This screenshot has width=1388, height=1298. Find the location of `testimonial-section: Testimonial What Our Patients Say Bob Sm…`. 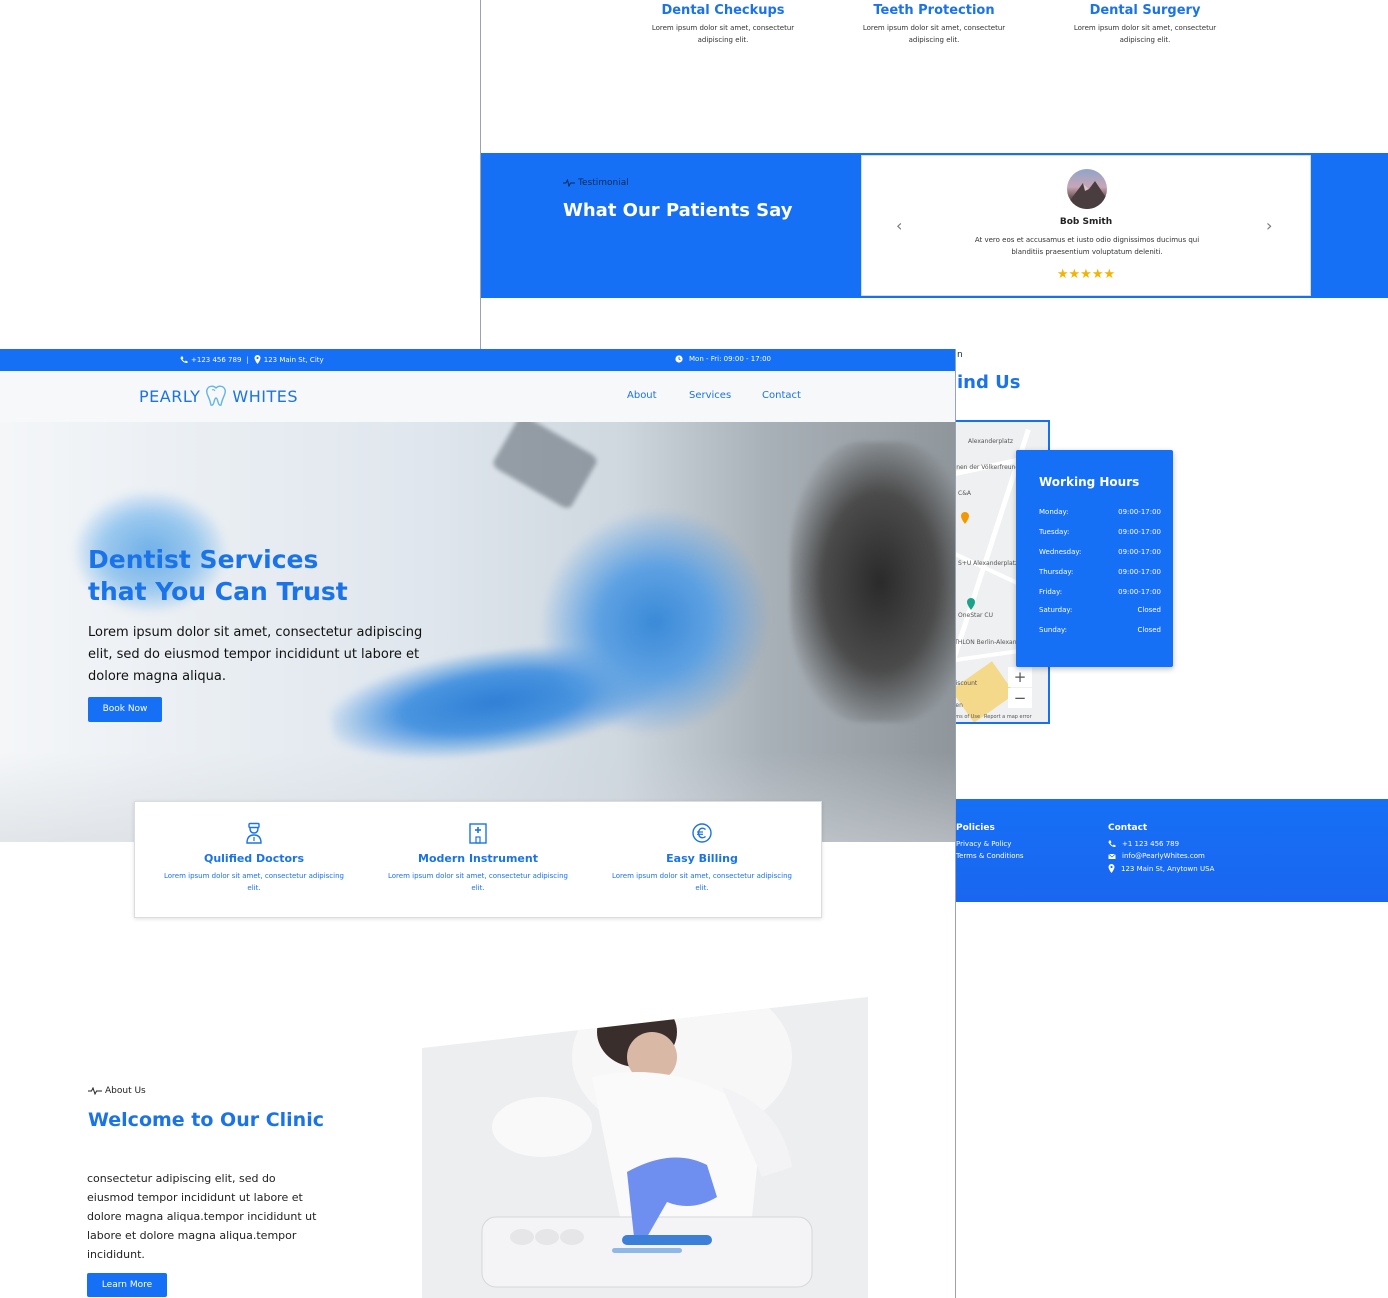

testimonial-section: Testimonial What Our Patients Say Bob Sm… is located at coordinates (934, 225).